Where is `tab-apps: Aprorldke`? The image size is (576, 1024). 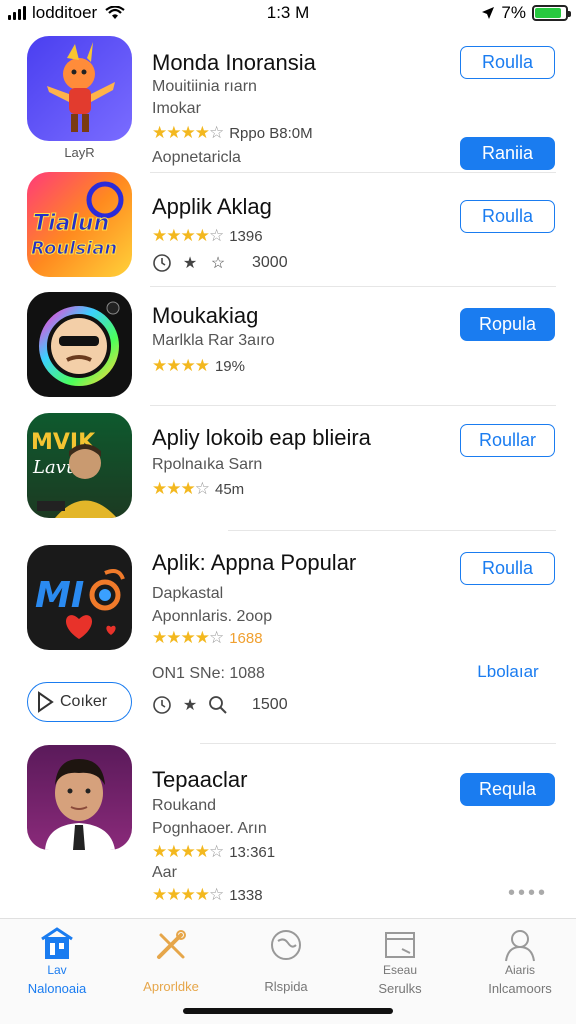
tab-apps: Aprorldke is located at coordinates (171, 960).